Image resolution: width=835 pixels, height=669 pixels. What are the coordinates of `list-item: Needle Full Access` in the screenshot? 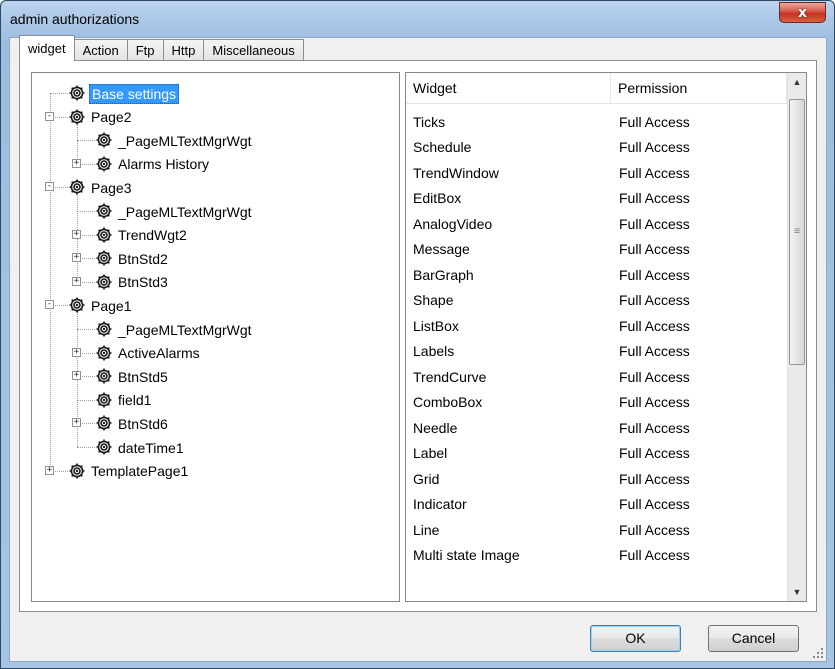 It's located at (596, 428).